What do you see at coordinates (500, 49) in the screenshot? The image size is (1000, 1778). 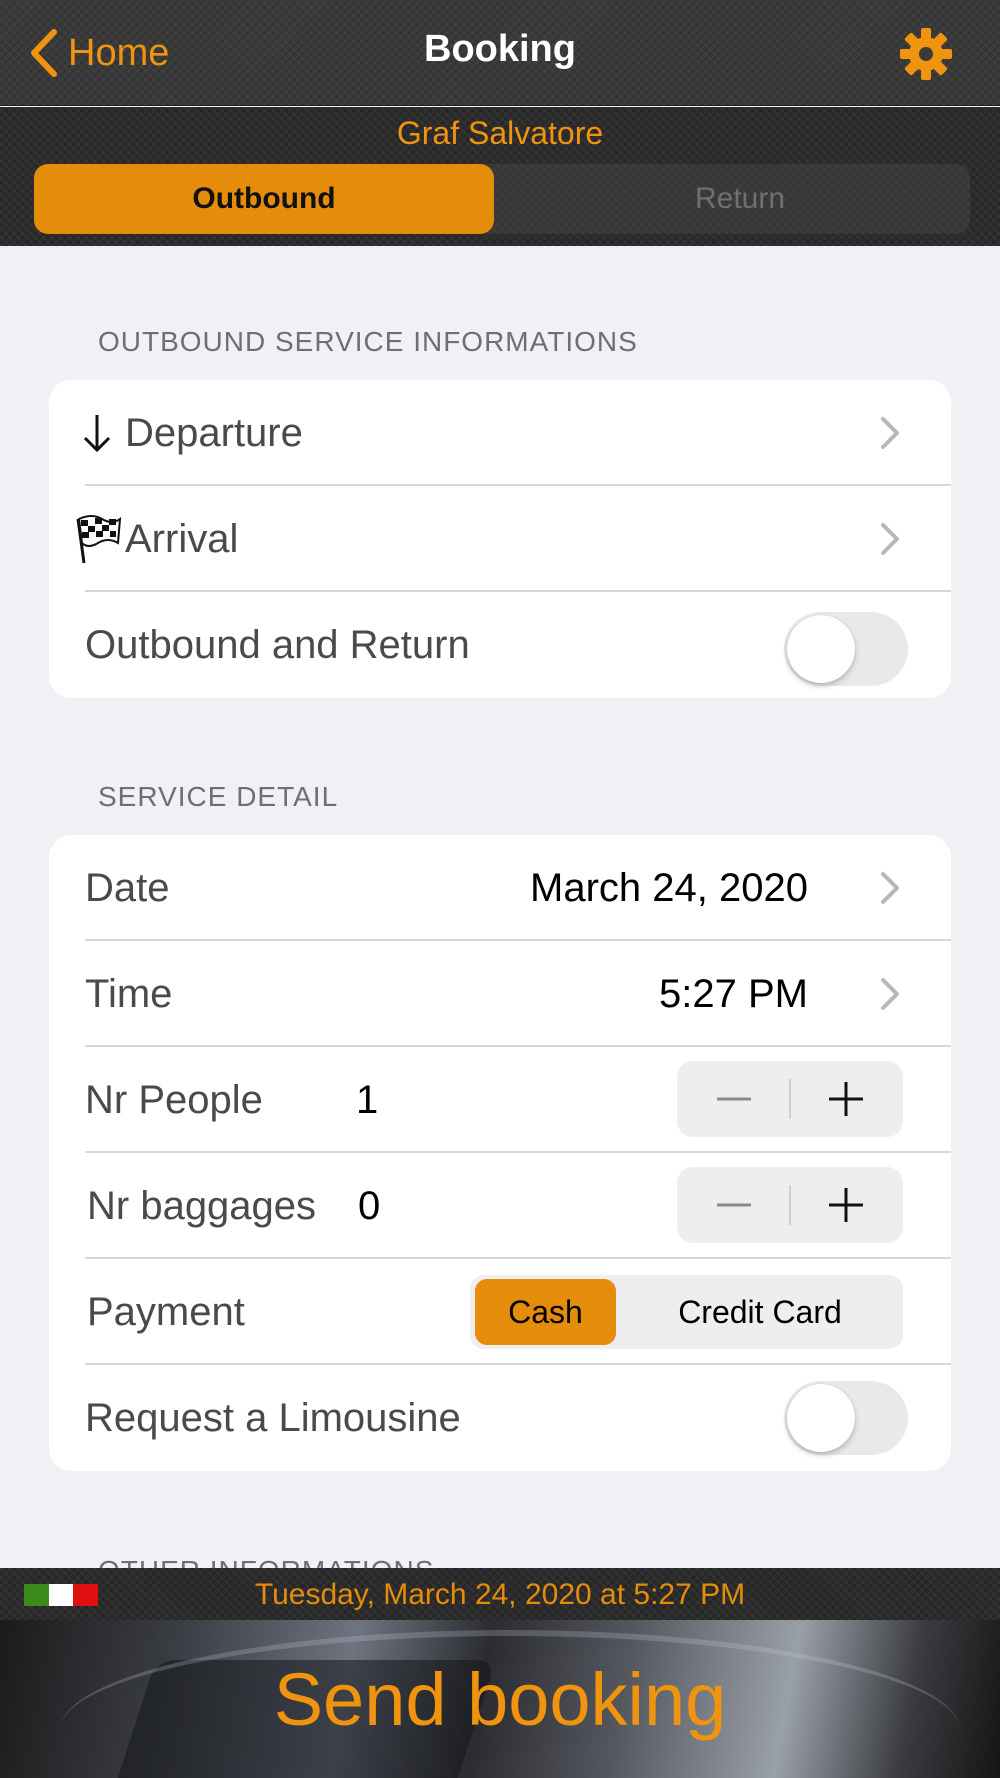 I see `page-title: Booking` at bounding box center [500, 49].